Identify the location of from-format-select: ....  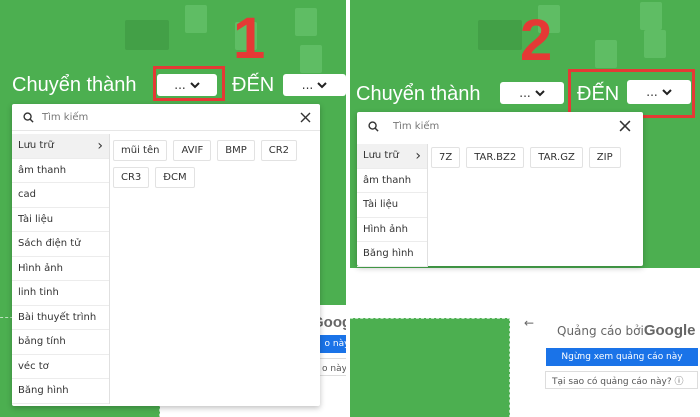
(532, 93).